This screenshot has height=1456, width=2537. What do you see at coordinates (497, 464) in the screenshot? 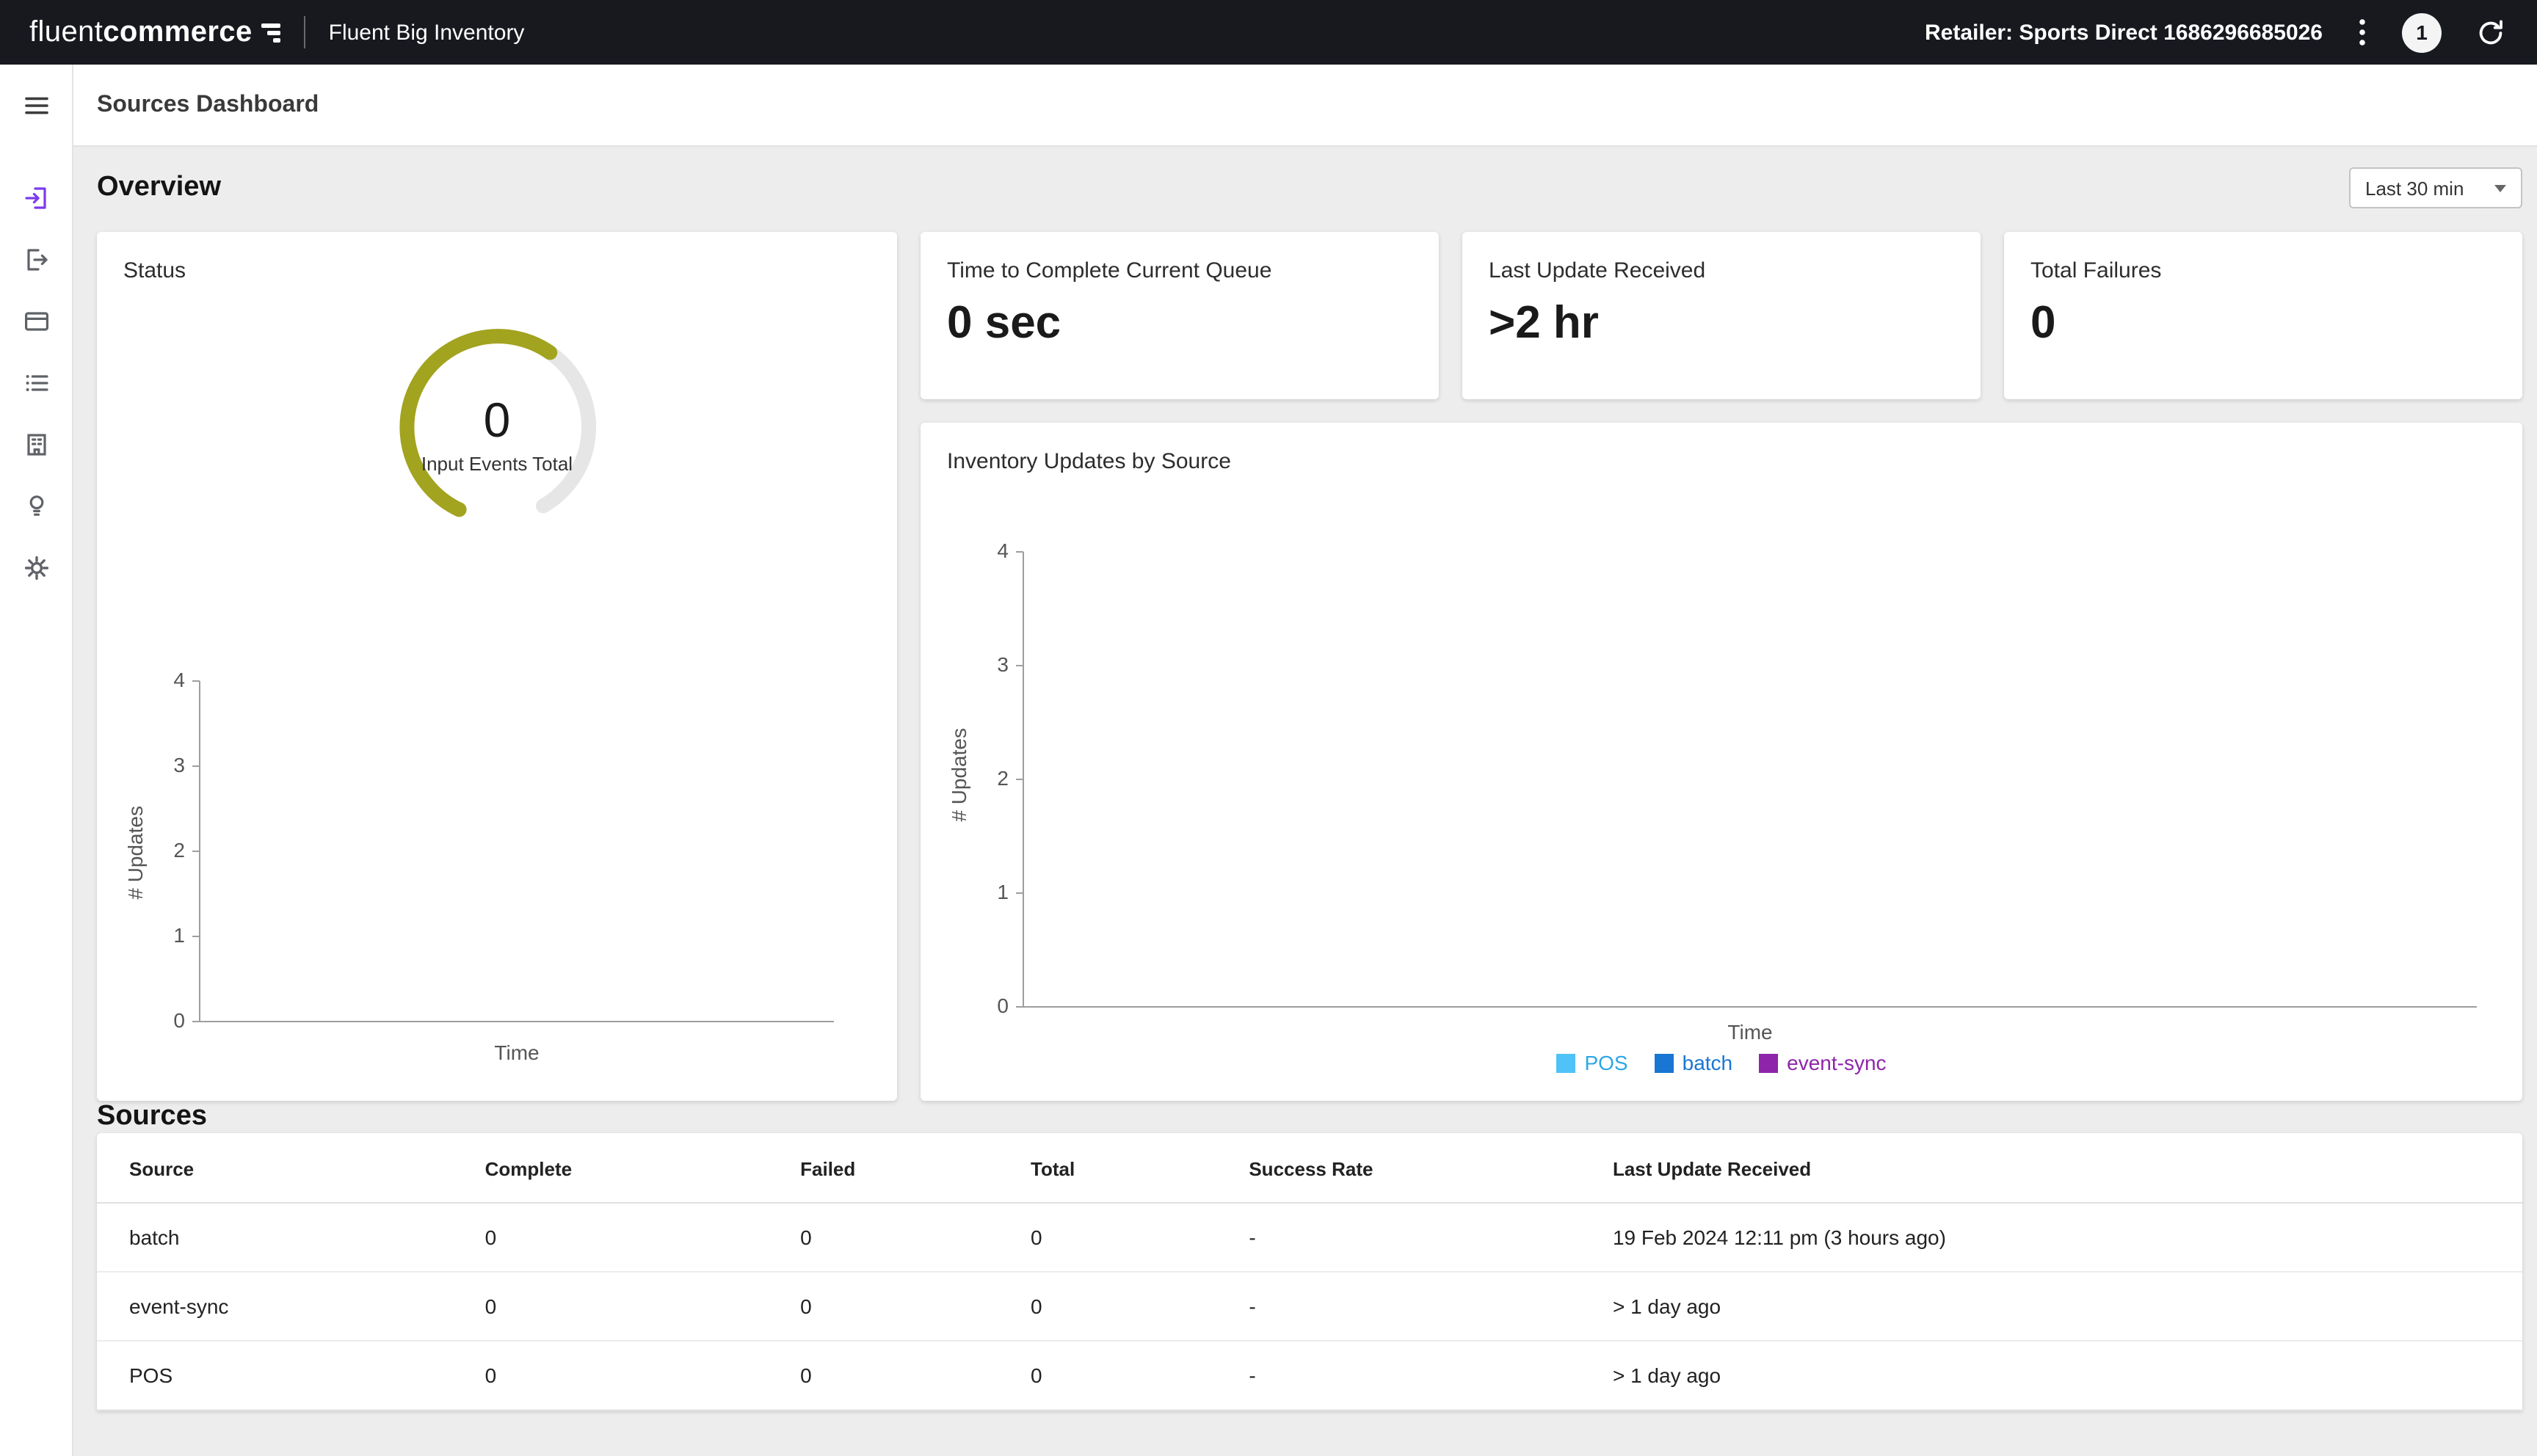
I see `gauge-label: Input Events Total` at bounding box center [497, 464].